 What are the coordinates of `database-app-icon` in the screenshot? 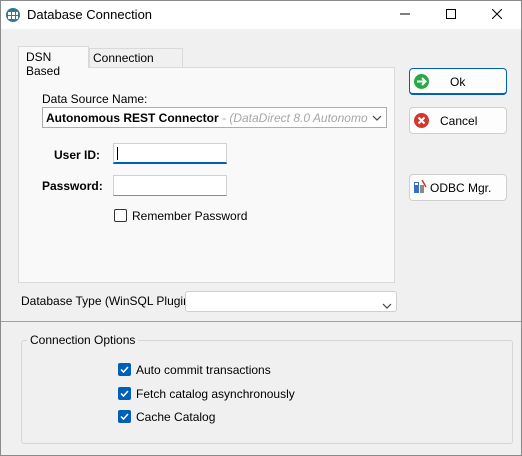 It's located at (13, 15).